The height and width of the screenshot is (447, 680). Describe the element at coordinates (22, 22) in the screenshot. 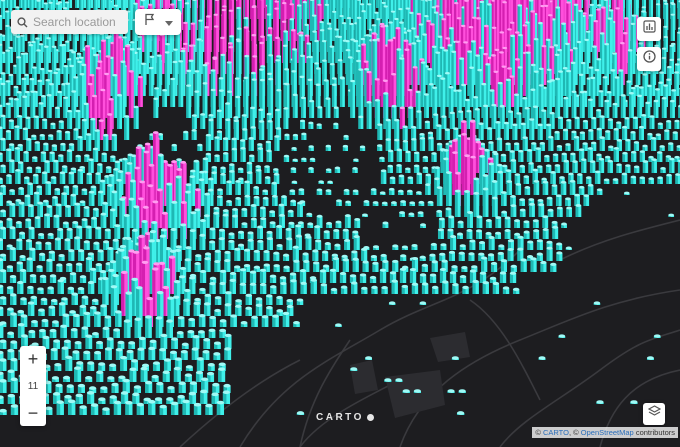

I see `search-icon` at that location.